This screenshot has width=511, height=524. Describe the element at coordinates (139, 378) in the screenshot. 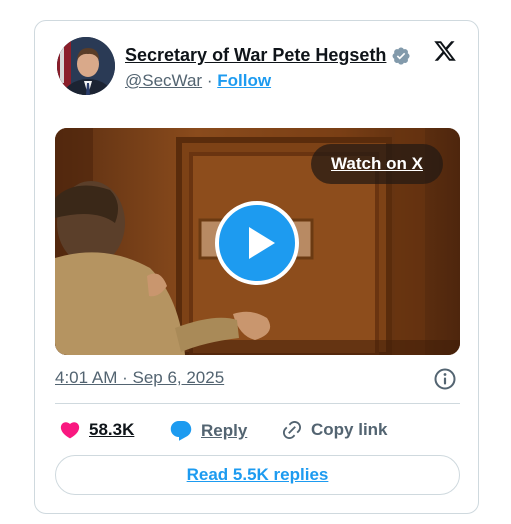

I see `timestamp-link: 4:01 AM · Sep 6, 2025` at that location.